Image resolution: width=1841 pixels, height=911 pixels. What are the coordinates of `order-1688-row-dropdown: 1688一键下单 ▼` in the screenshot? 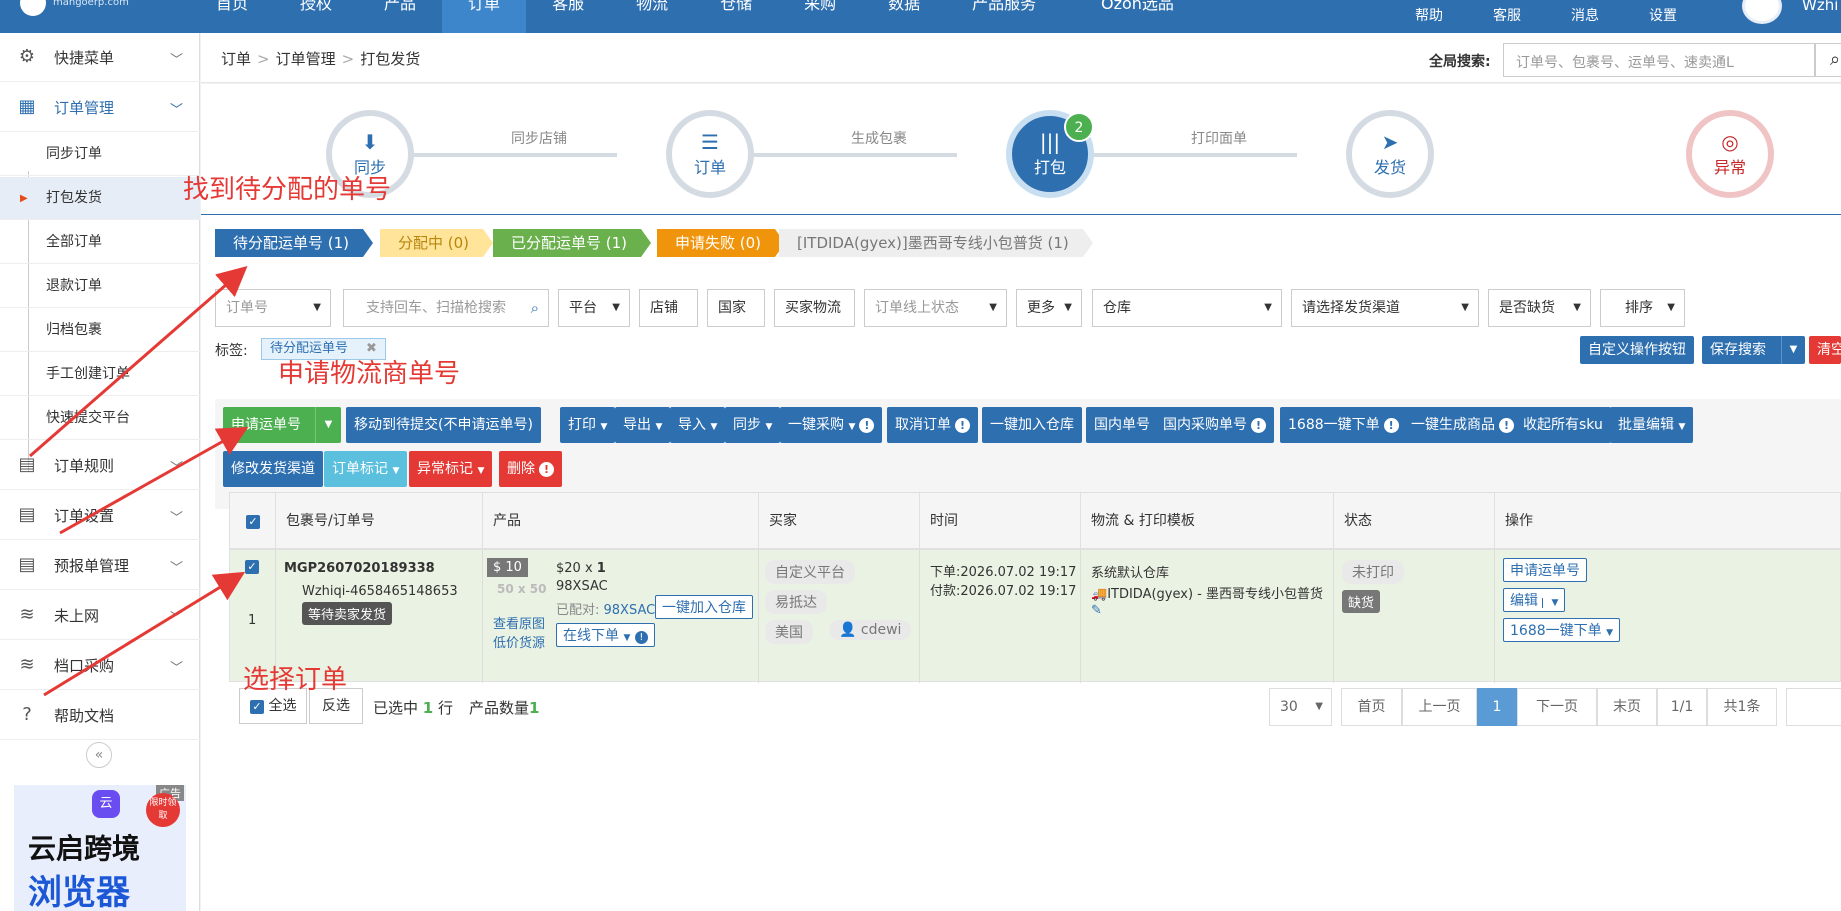 It's located at (1562, 630).